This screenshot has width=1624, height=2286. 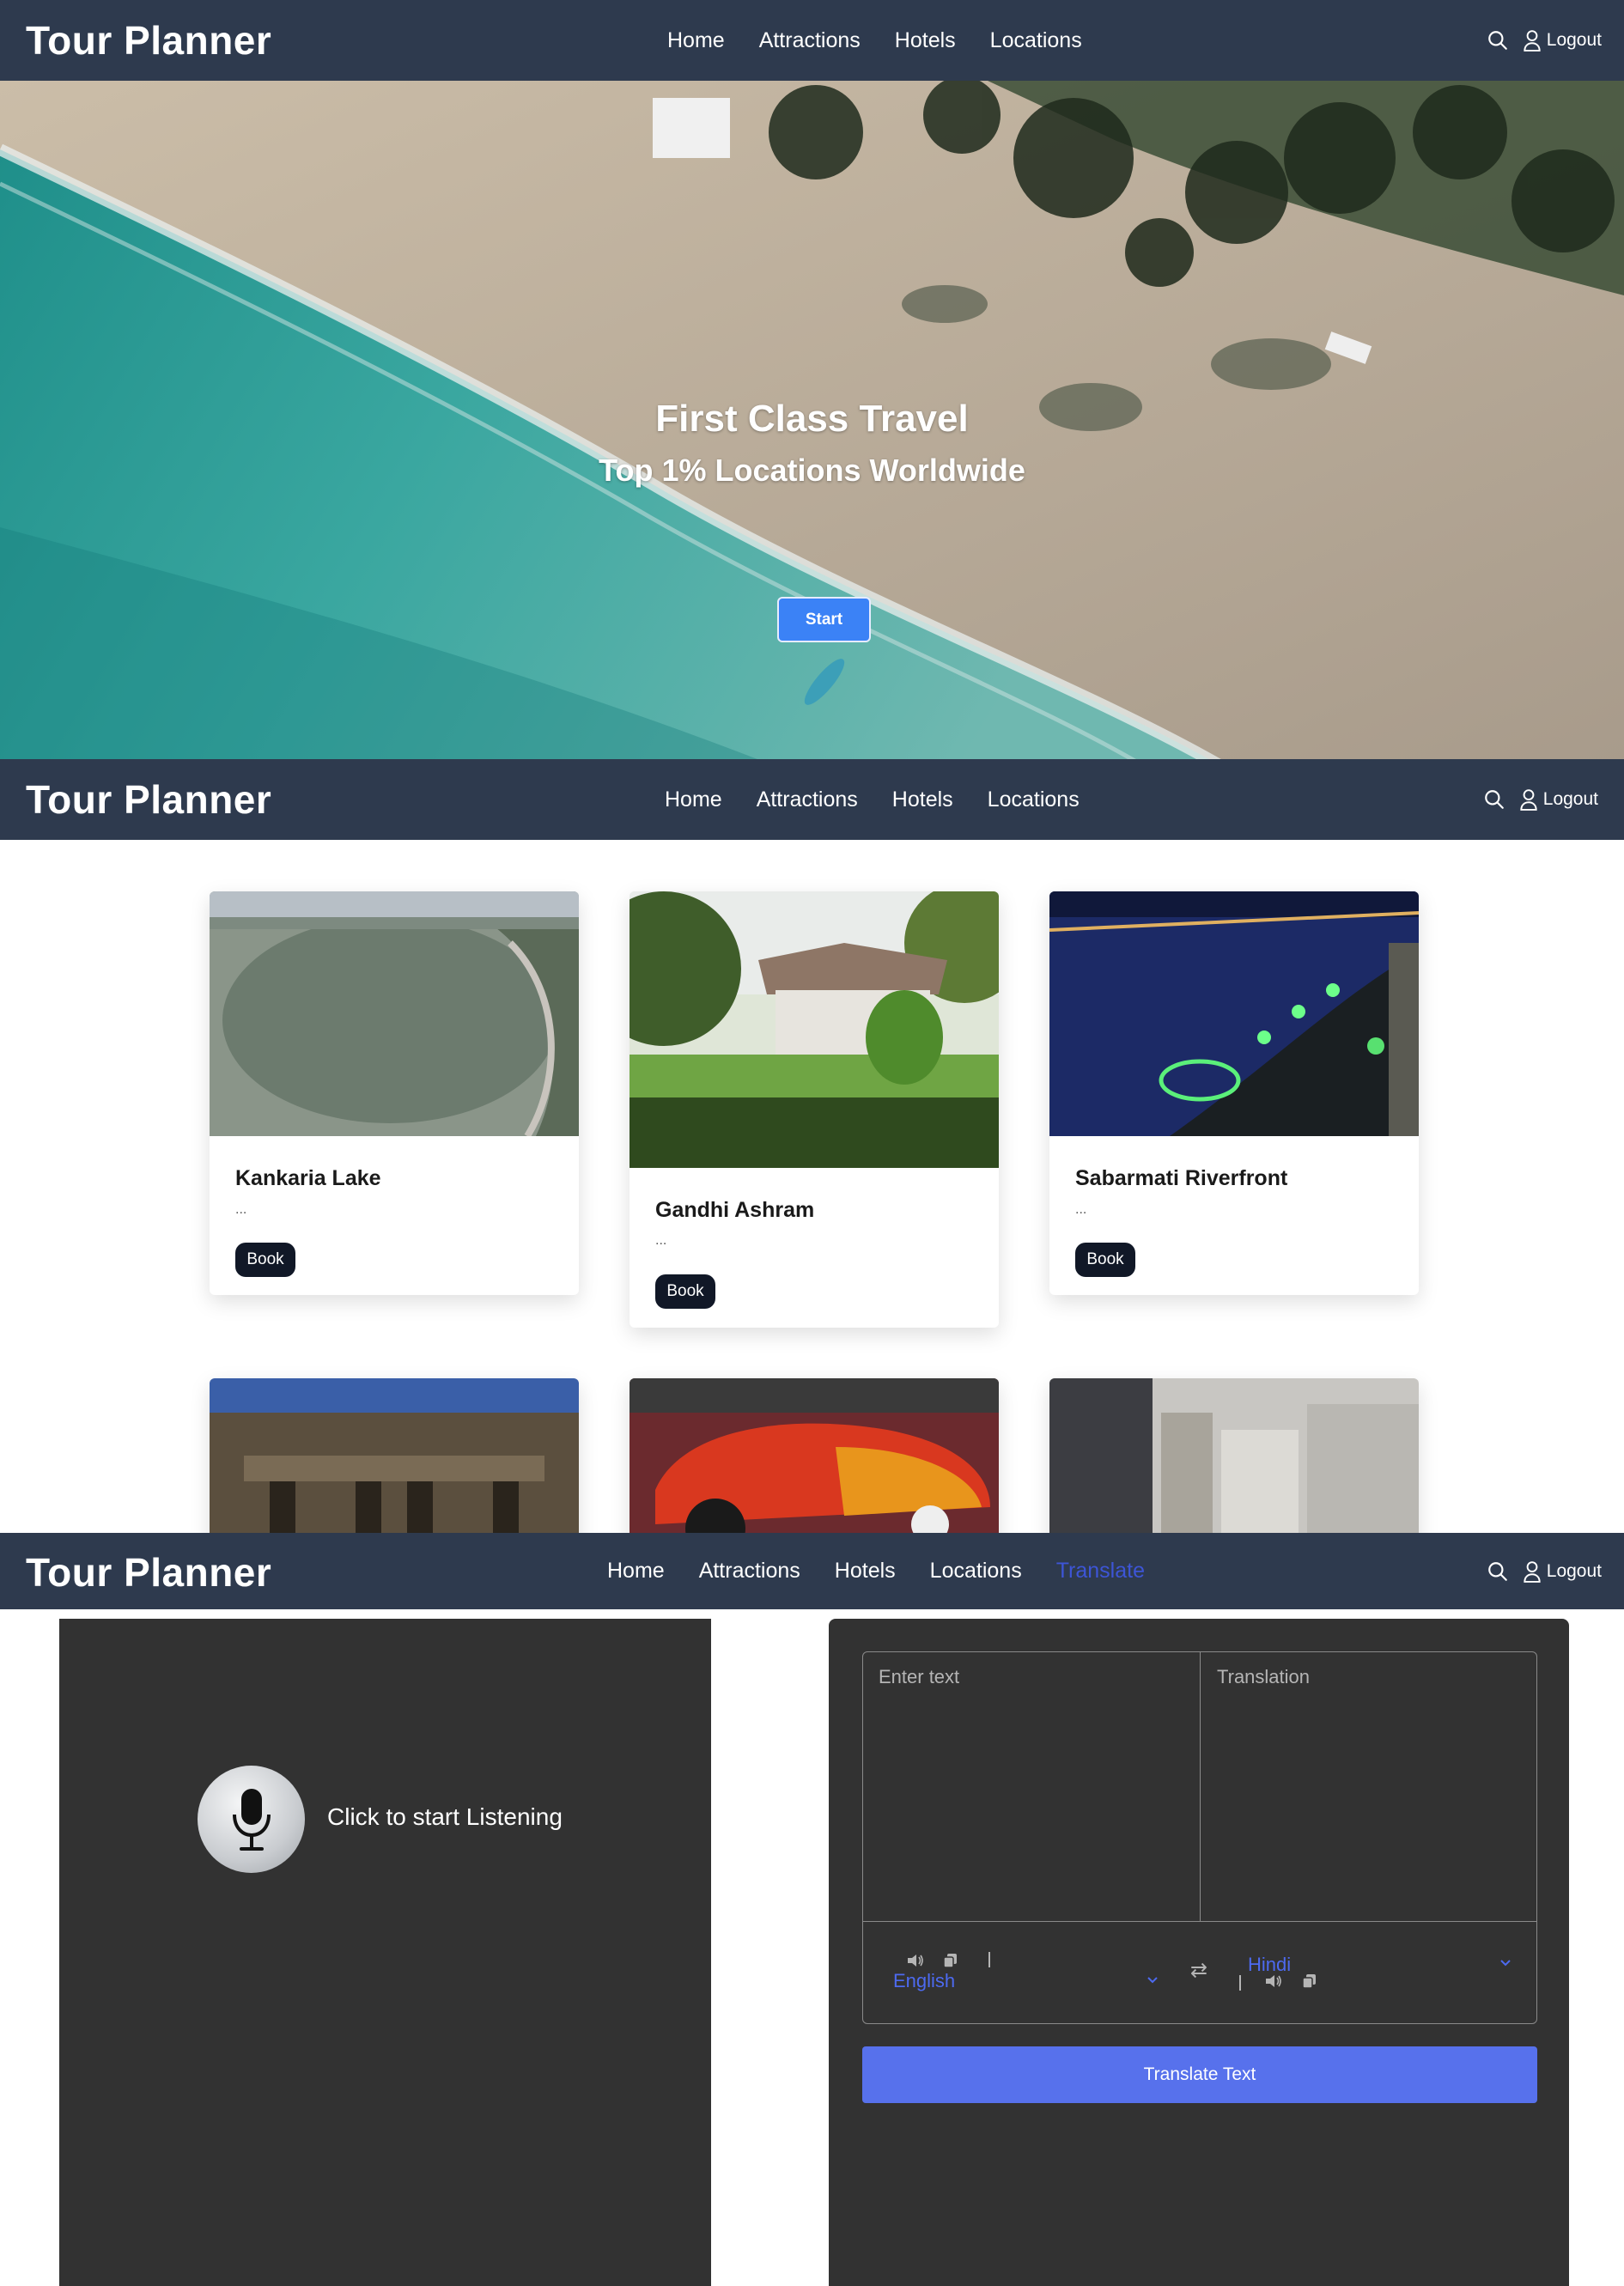 What do you see at coordinates (919, 1677) in the screenshot?
I see `source-text-input: Enter text` at bounding box center [919, 1677].